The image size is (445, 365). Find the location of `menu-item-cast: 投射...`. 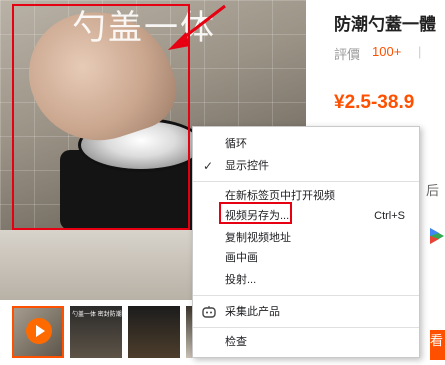

menu-item-cast: 投射... is located at coordinates (306, 280).